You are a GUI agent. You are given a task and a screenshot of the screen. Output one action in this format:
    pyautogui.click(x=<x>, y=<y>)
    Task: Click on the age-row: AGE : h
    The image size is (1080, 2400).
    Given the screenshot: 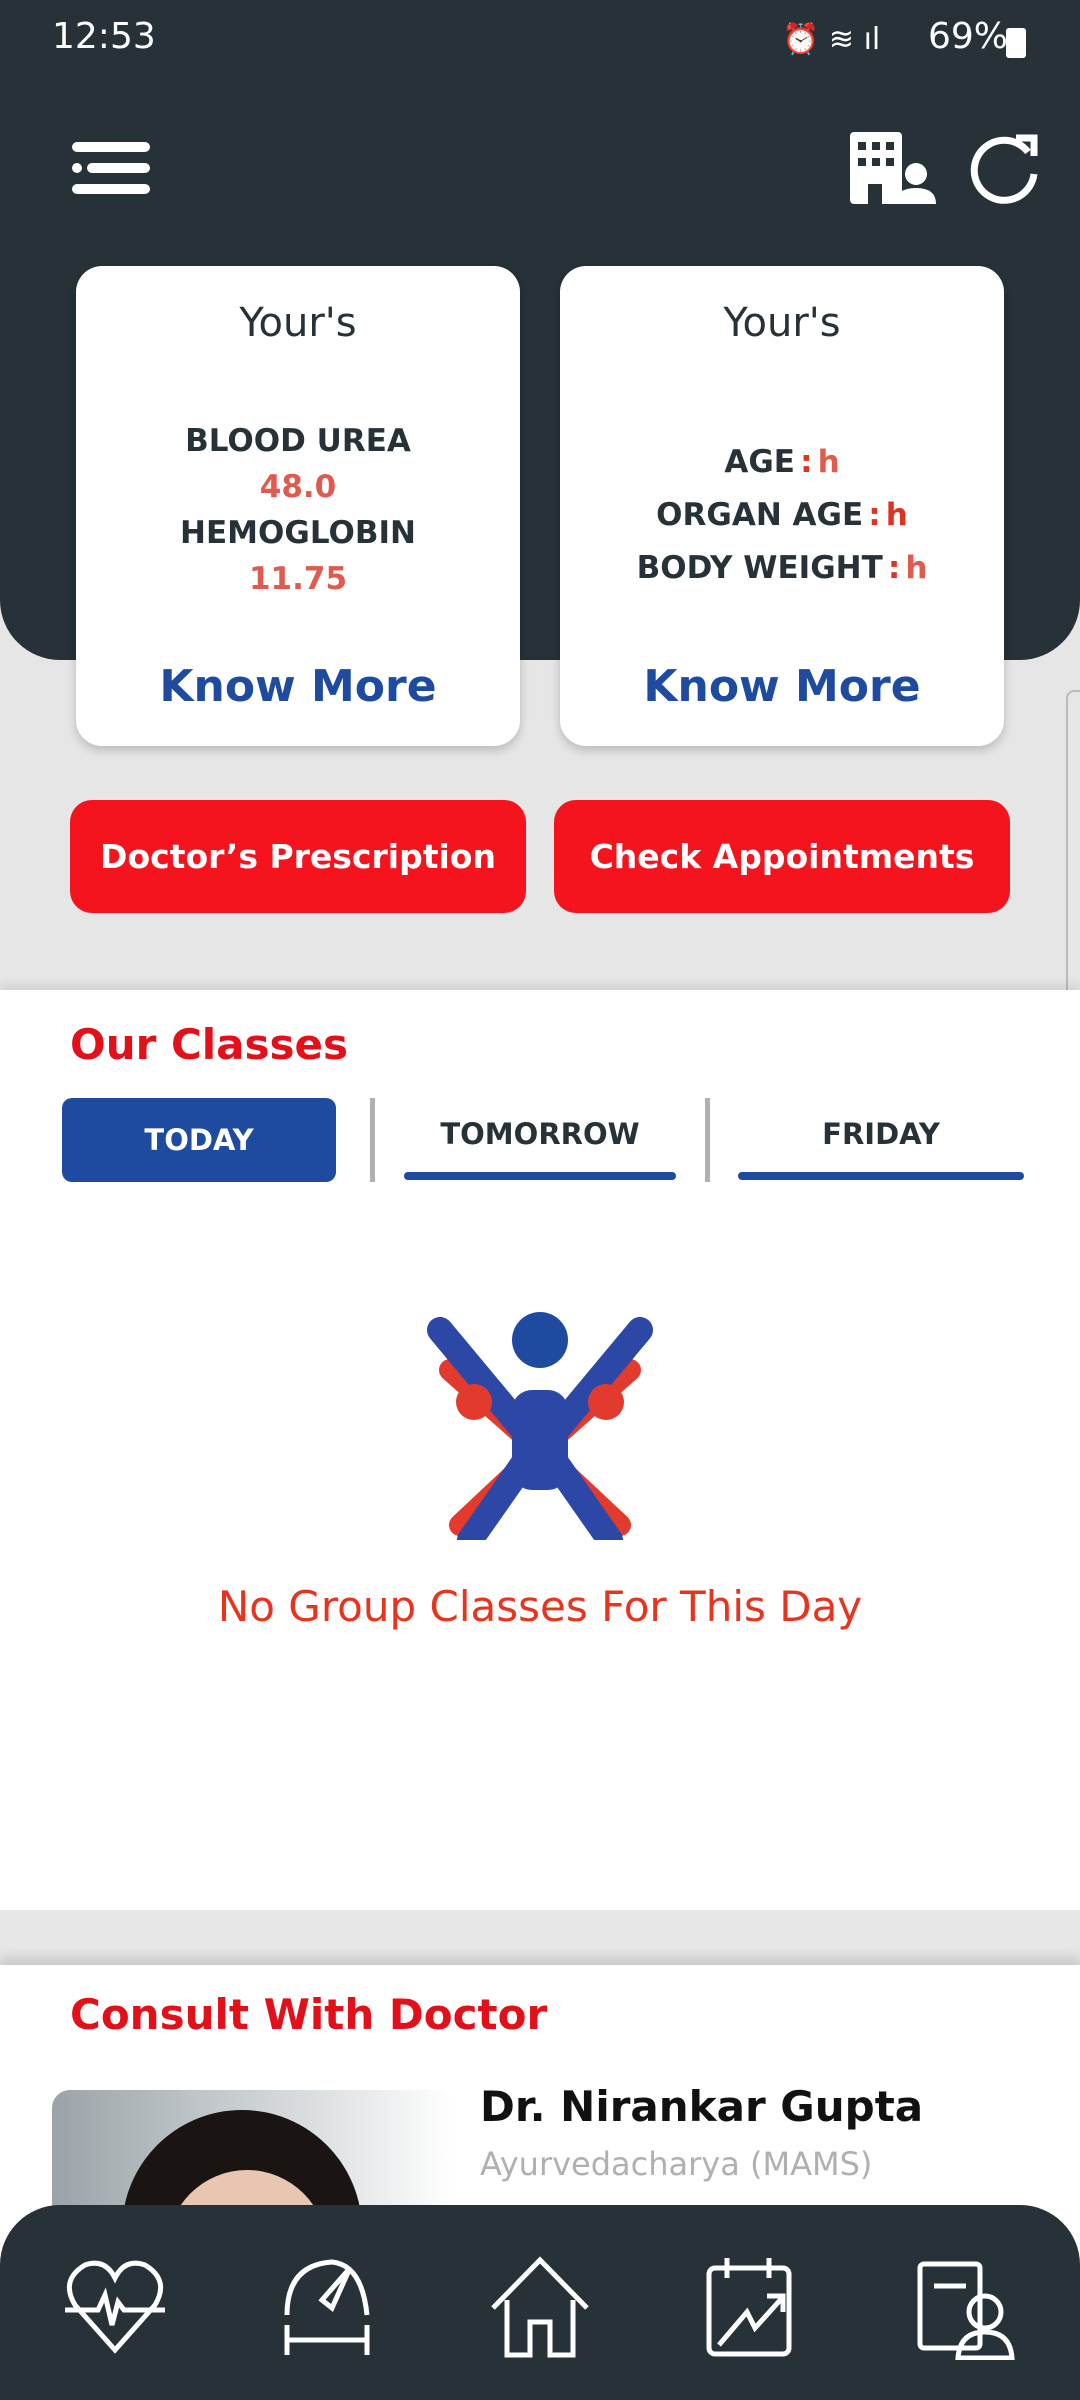 What is the action you would take?
    pyautogui.click(x=782, y=464)
    